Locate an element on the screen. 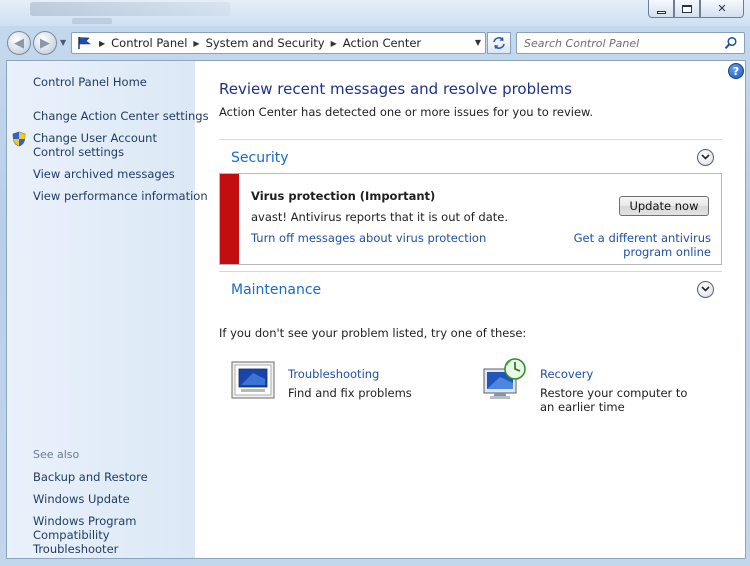  see-also-link-backup-and-restore: Backup and Restore is located at coordinates (90, 477).